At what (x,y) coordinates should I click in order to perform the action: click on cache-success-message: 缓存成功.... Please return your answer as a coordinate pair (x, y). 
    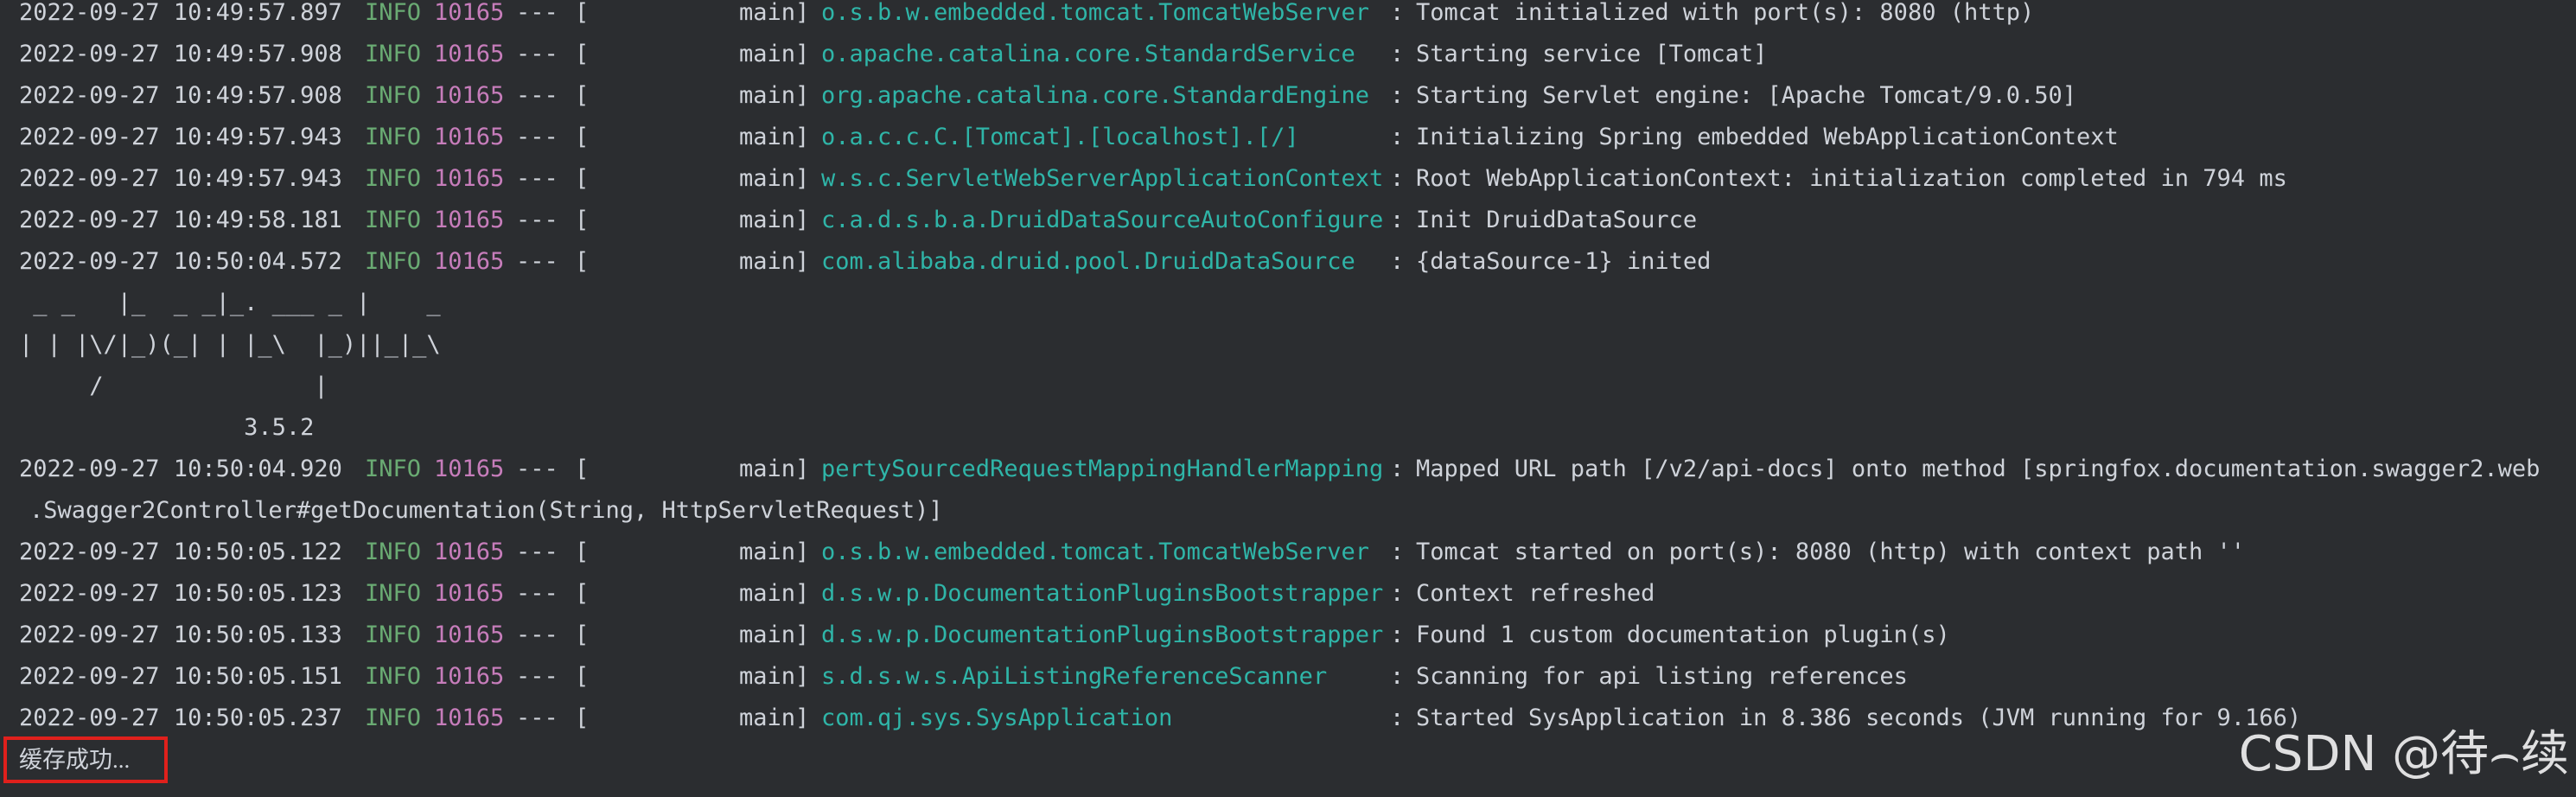
    Looking at the image, I should click on (75, 760).